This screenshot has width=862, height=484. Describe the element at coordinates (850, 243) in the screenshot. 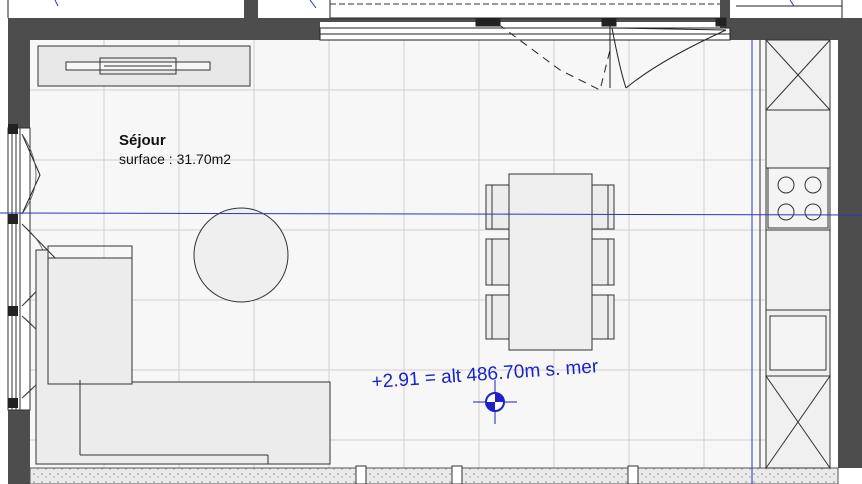

I see `wall-right` at that location.